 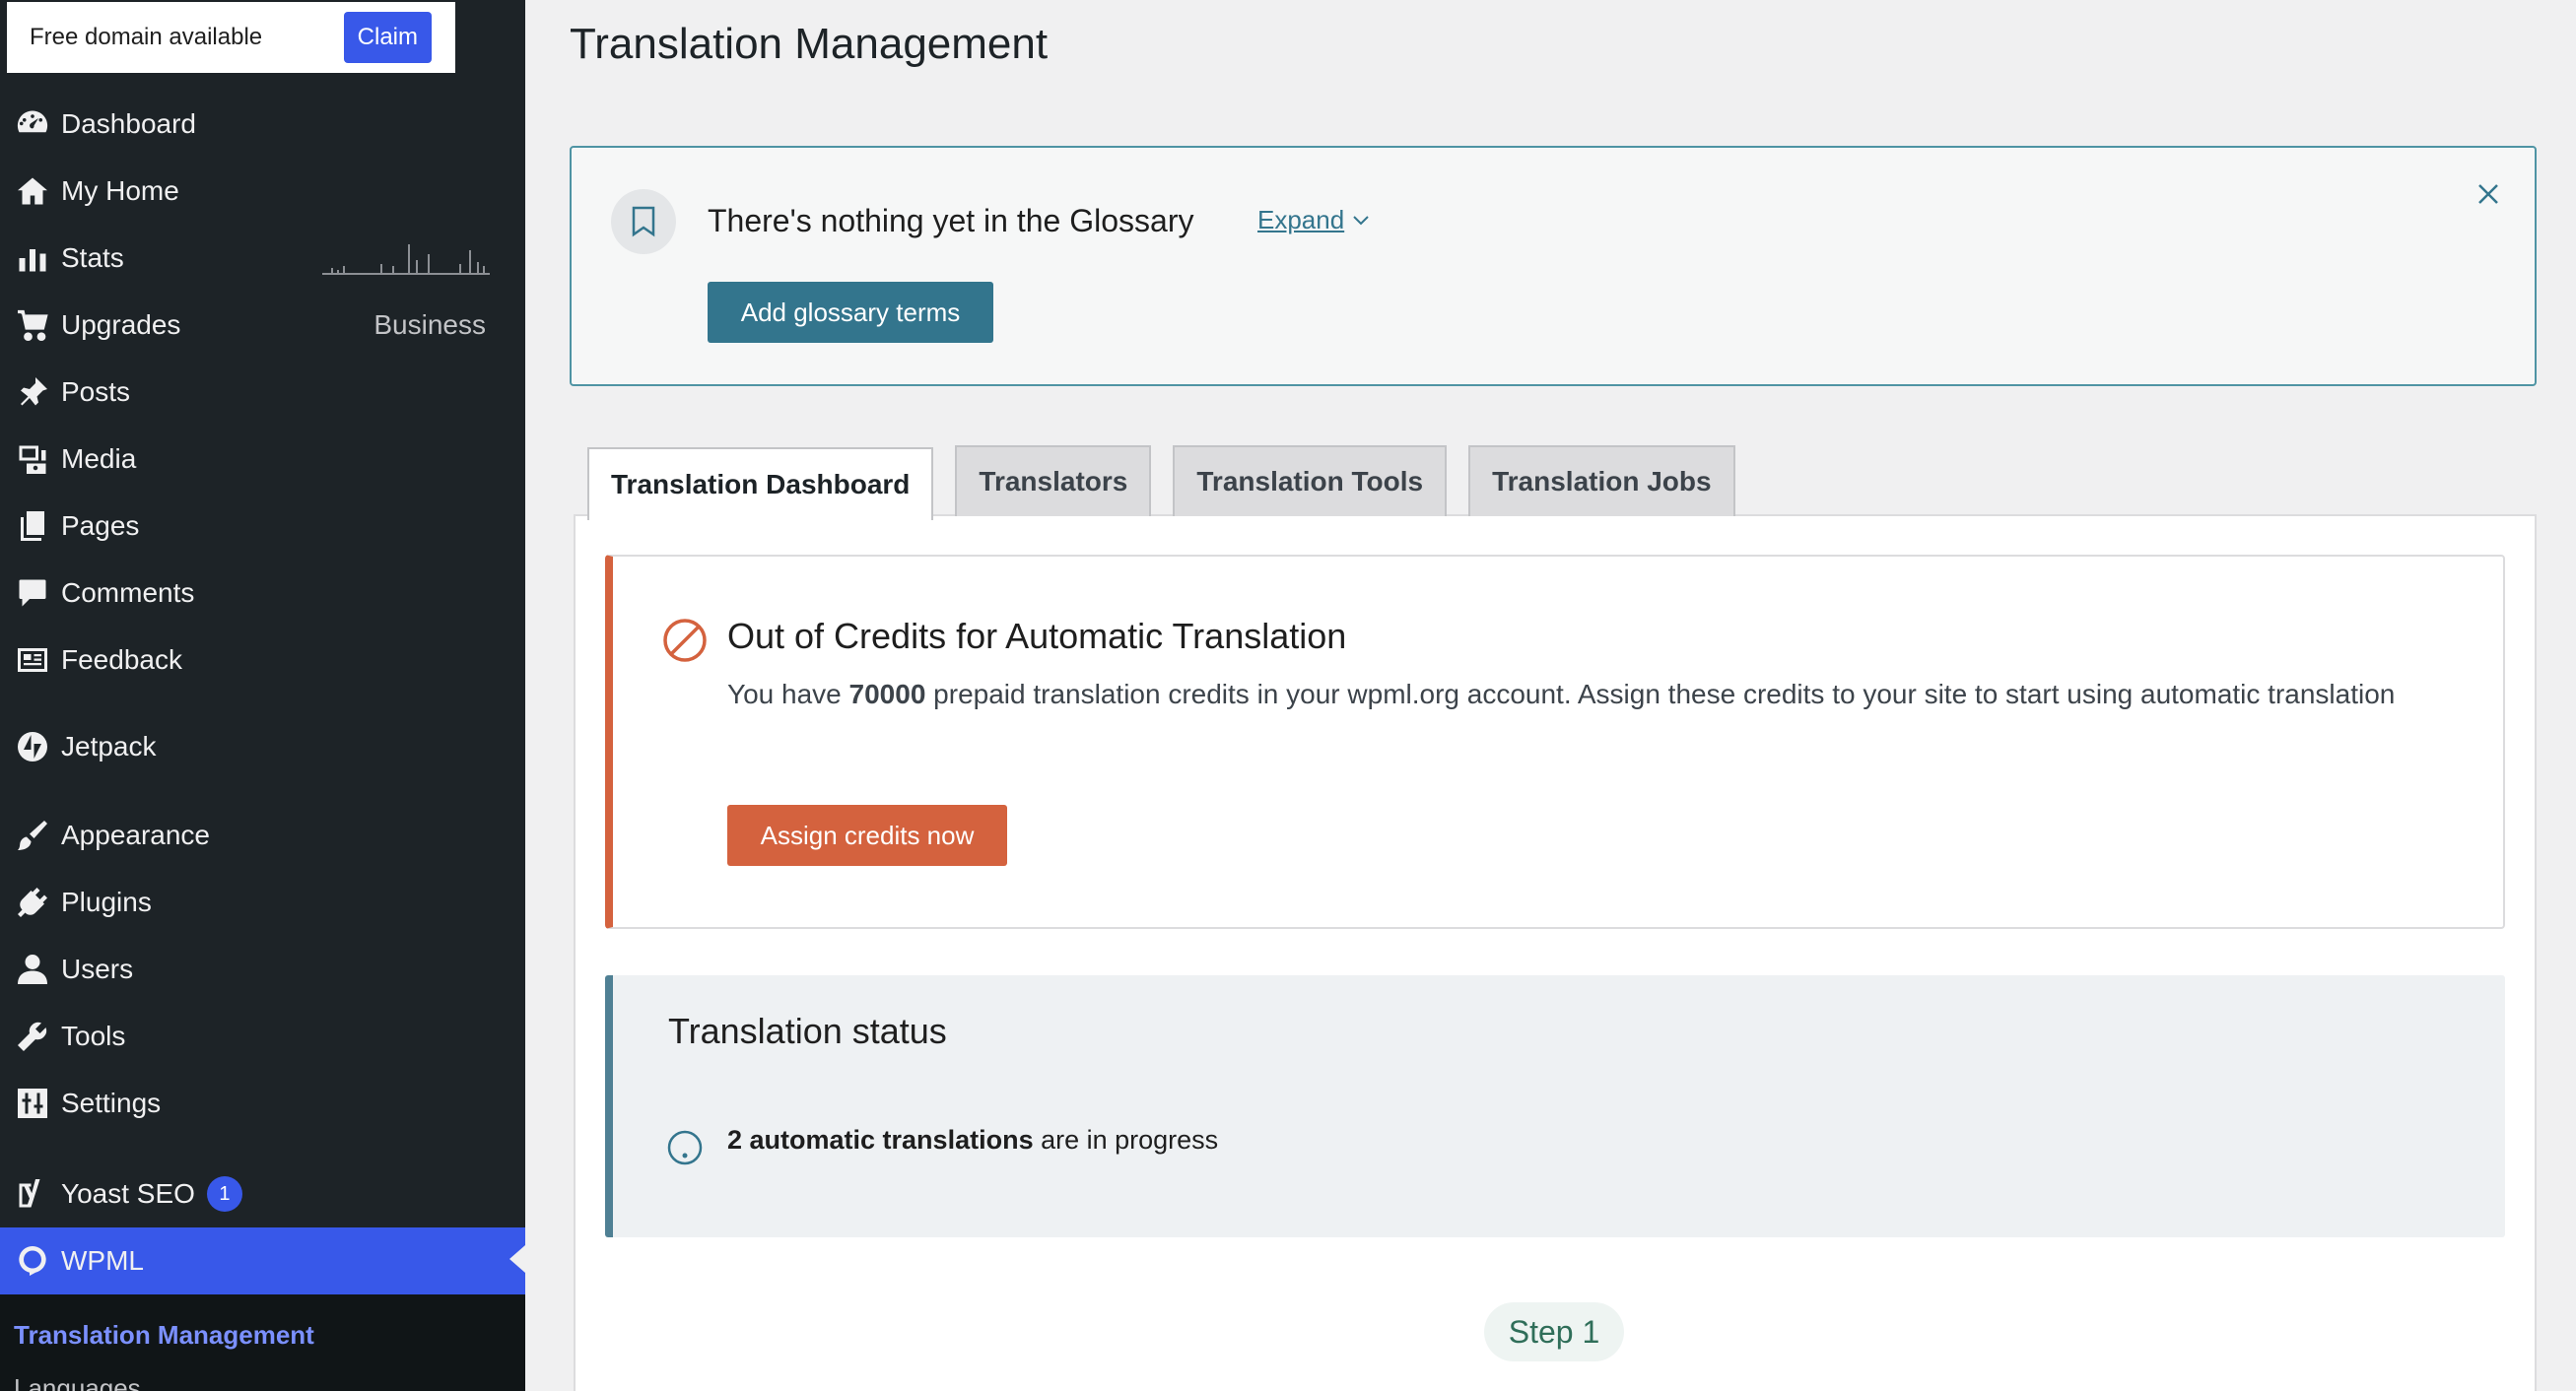 I want to click on sidebar-item-posts: Posts, so click(x=262, y=393).